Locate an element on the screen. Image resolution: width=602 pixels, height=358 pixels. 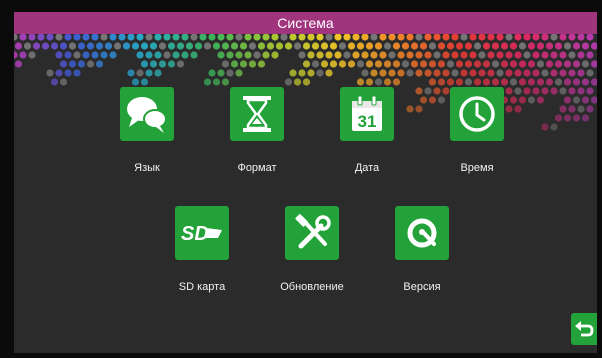
page-title: Система is located at coordinates (305, 23).